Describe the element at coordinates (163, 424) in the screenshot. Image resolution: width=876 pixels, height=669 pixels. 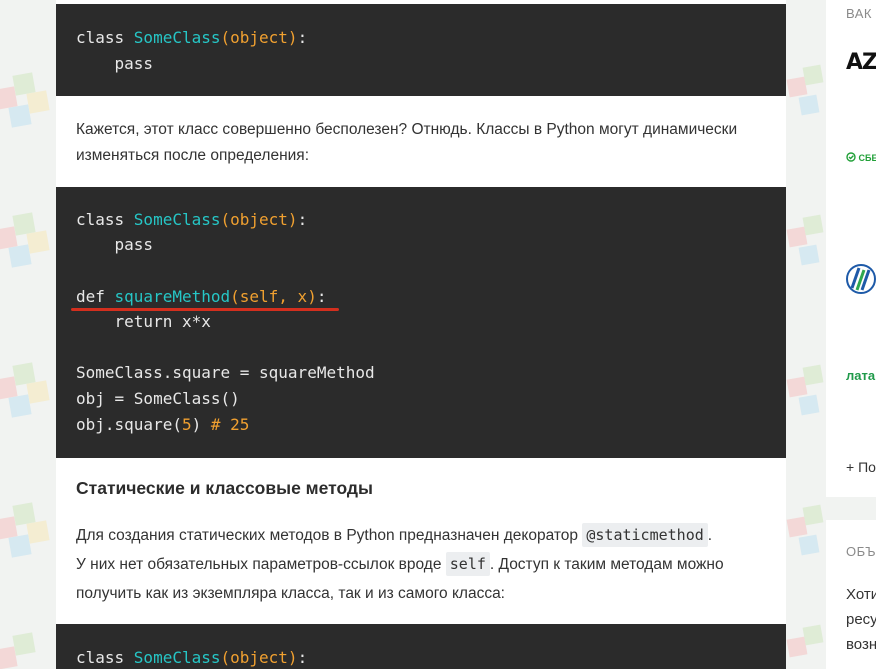
I see `code-line: obj.square(5) # 25` at that location.